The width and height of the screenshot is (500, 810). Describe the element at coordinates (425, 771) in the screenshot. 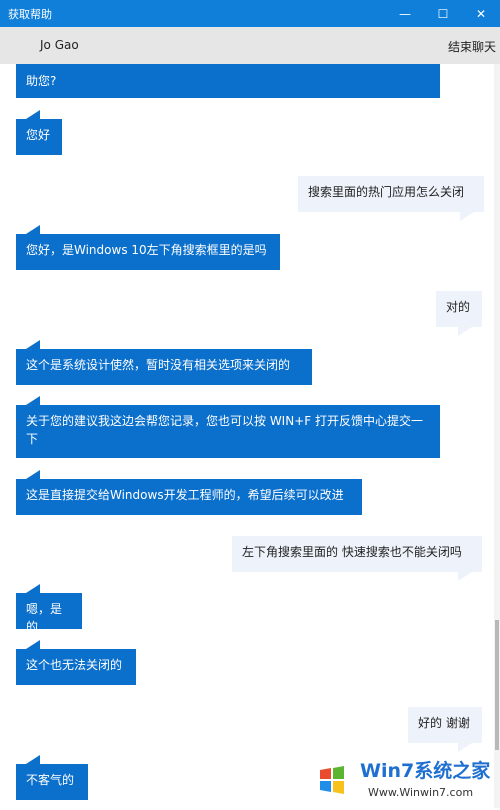

I see `watermark-brand: Win7系统之家` at that location.